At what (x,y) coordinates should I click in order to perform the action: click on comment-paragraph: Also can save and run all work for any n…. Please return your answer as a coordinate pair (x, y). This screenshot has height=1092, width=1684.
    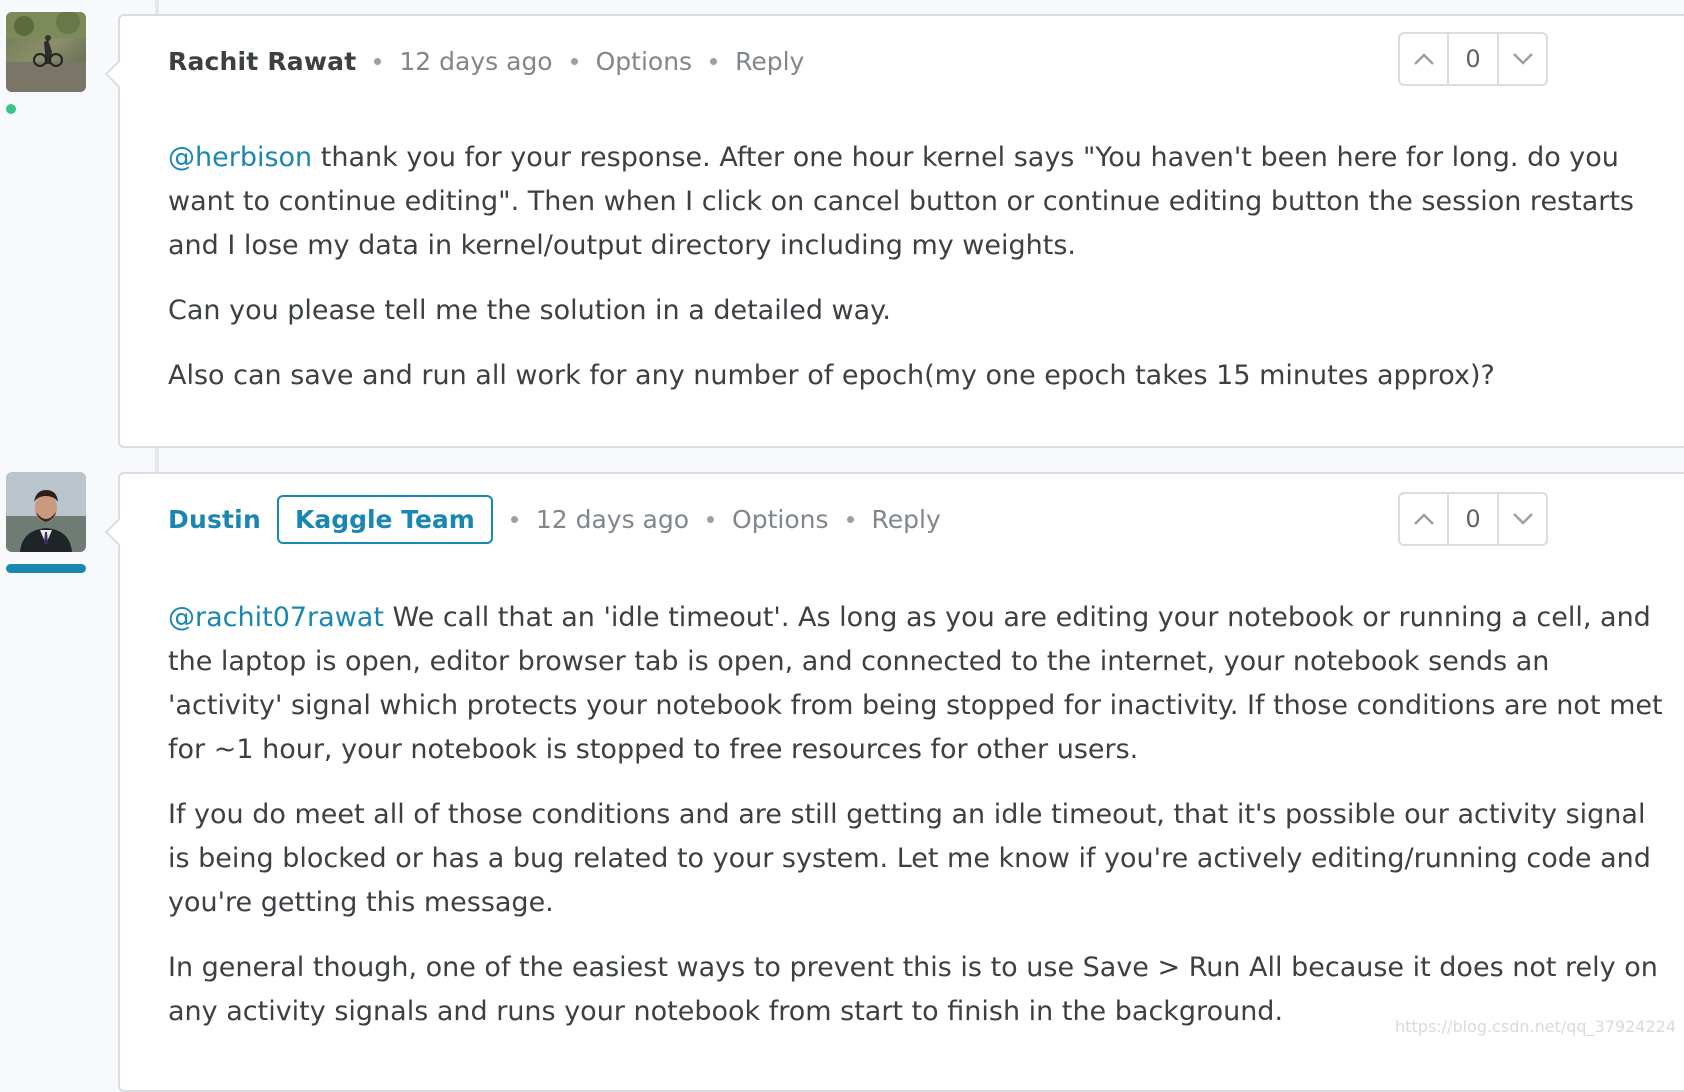
    Looking at the image, I should click on (918, 376).